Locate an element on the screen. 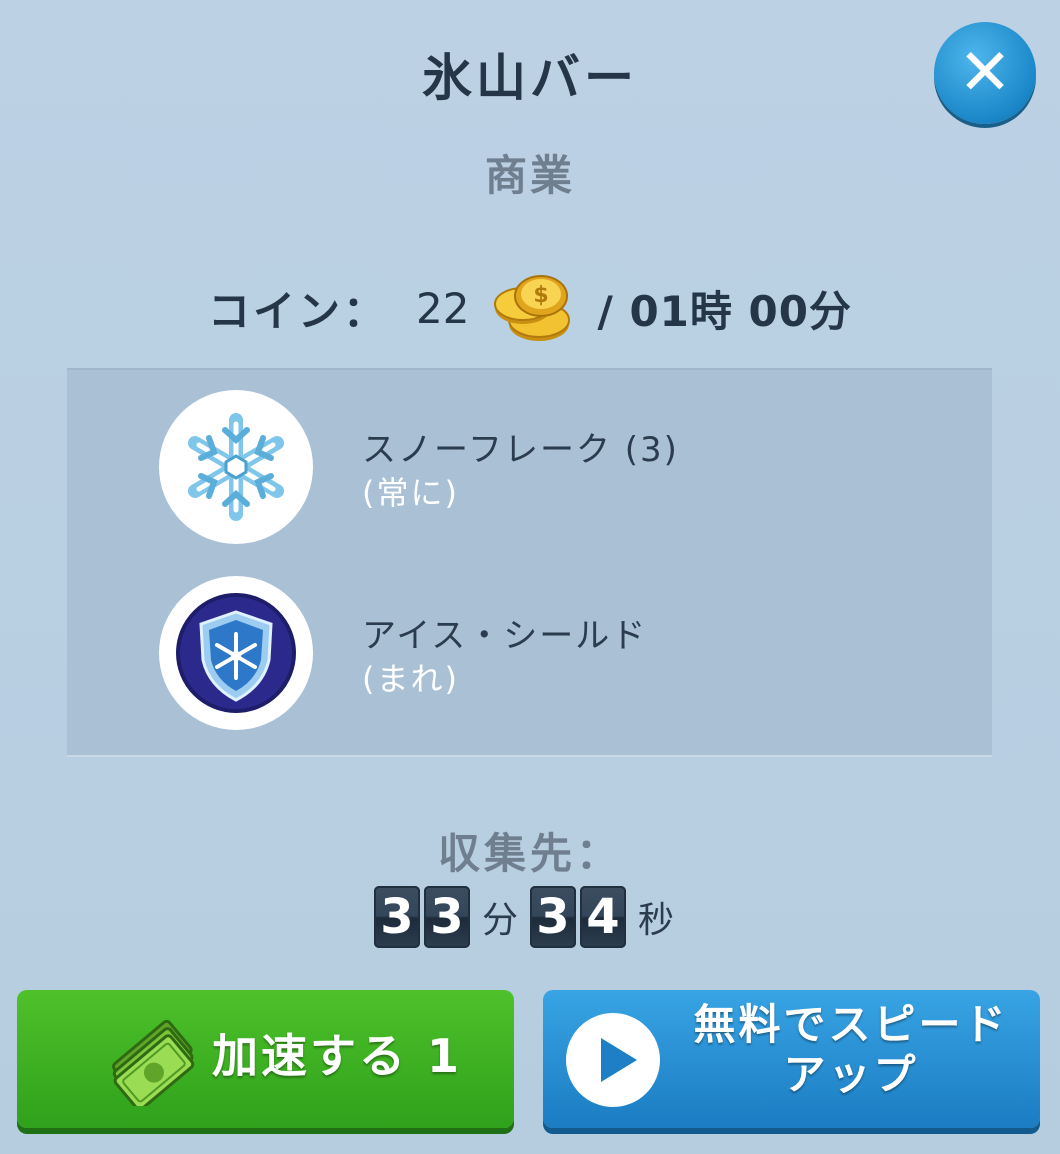 The image size is (1060, 1154). trait-item: スノーフレーク (3) (常に) is located at coordinates (557, 470).